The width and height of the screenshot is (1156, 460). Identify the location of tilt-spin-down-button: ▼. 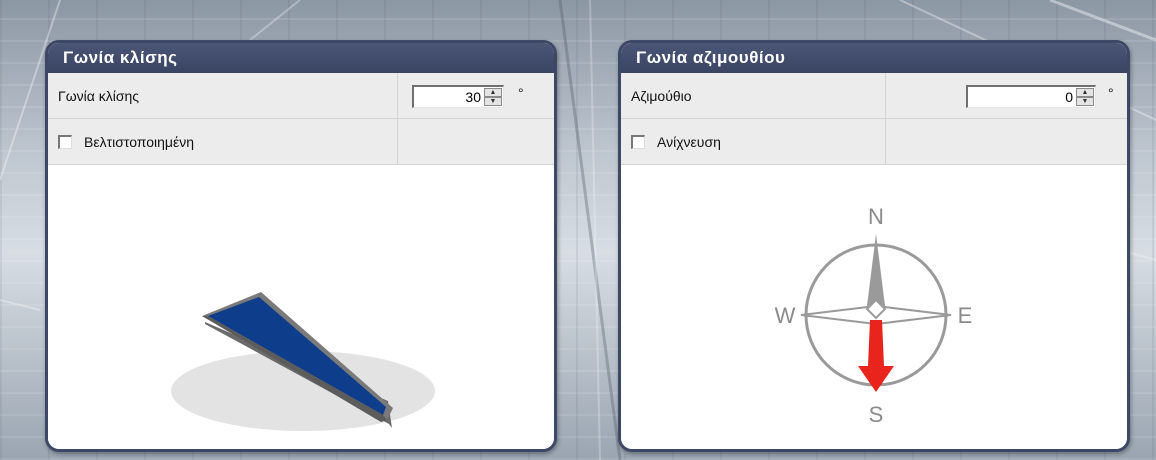
(493, 101).